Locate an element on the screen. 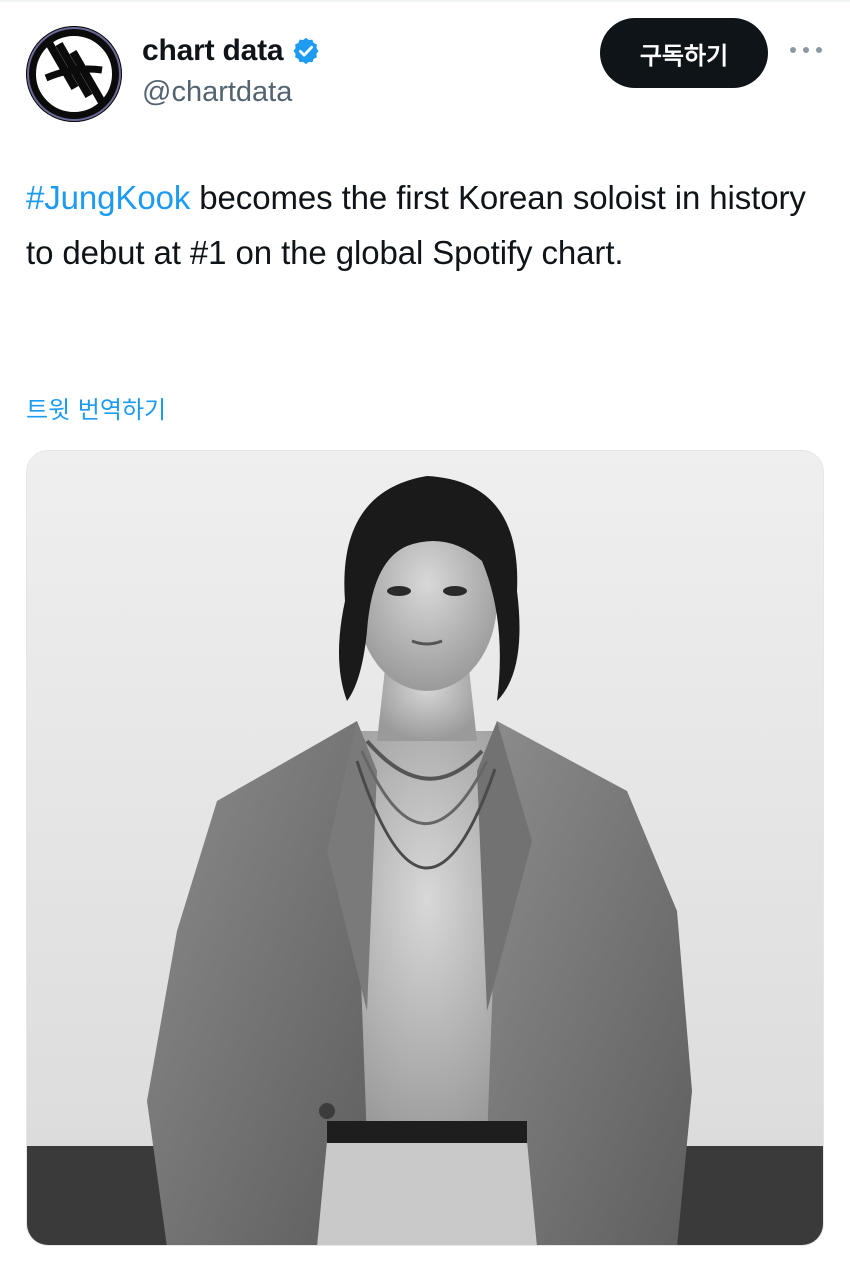  hashtag-link: #JungKook is located at coordinates (108, 197).